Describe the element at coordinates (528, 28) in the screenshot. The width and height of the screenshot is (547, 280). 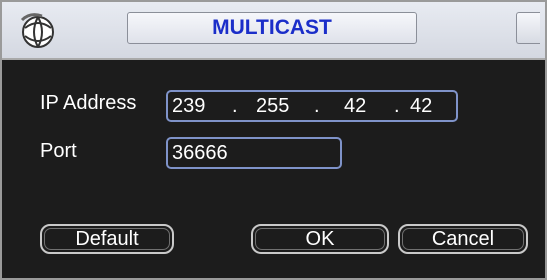
I see `close-button` at that location.